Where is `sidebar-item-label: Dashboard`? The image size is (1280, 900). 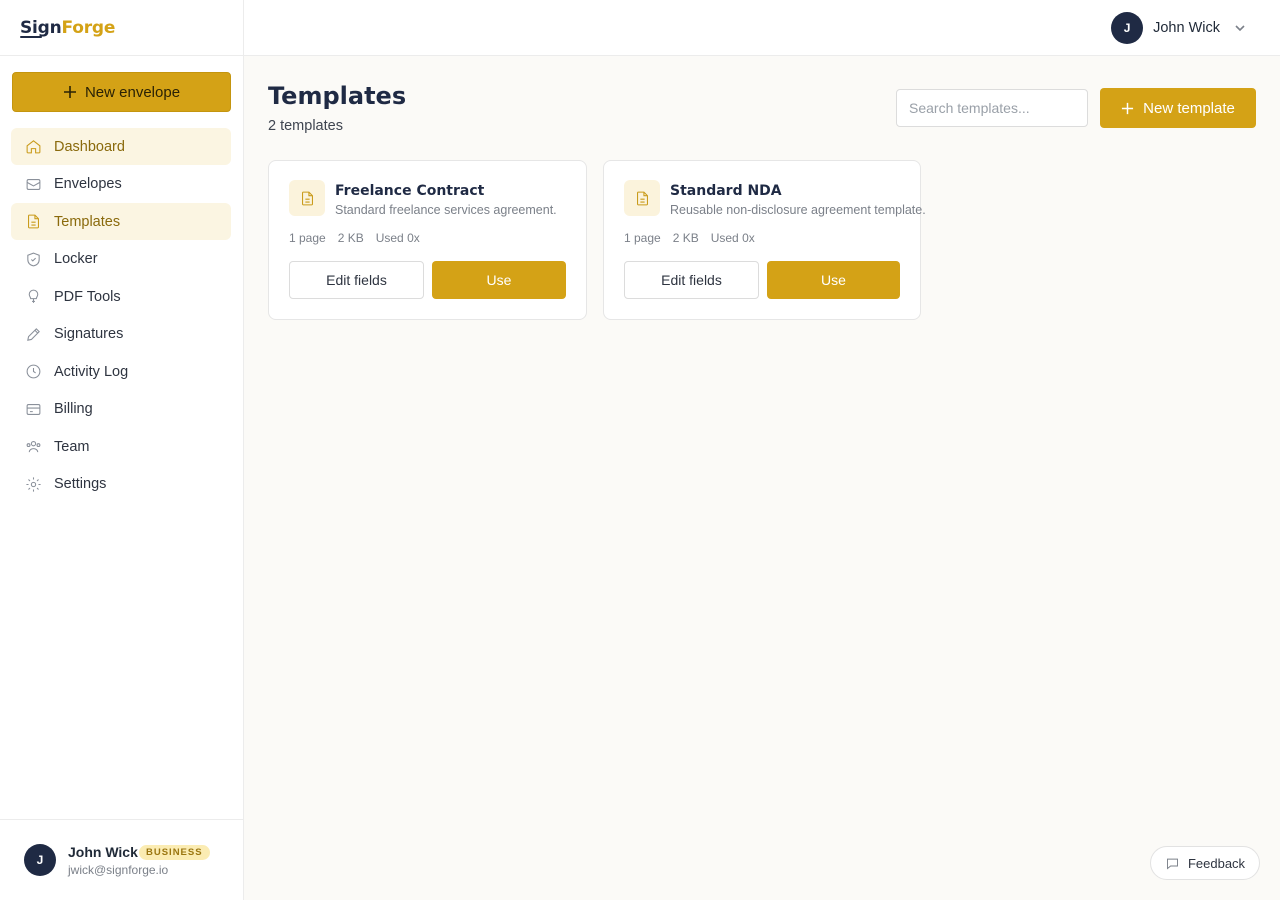
sidebar-item-label: Dashboard is located at coordinates (89, 146).